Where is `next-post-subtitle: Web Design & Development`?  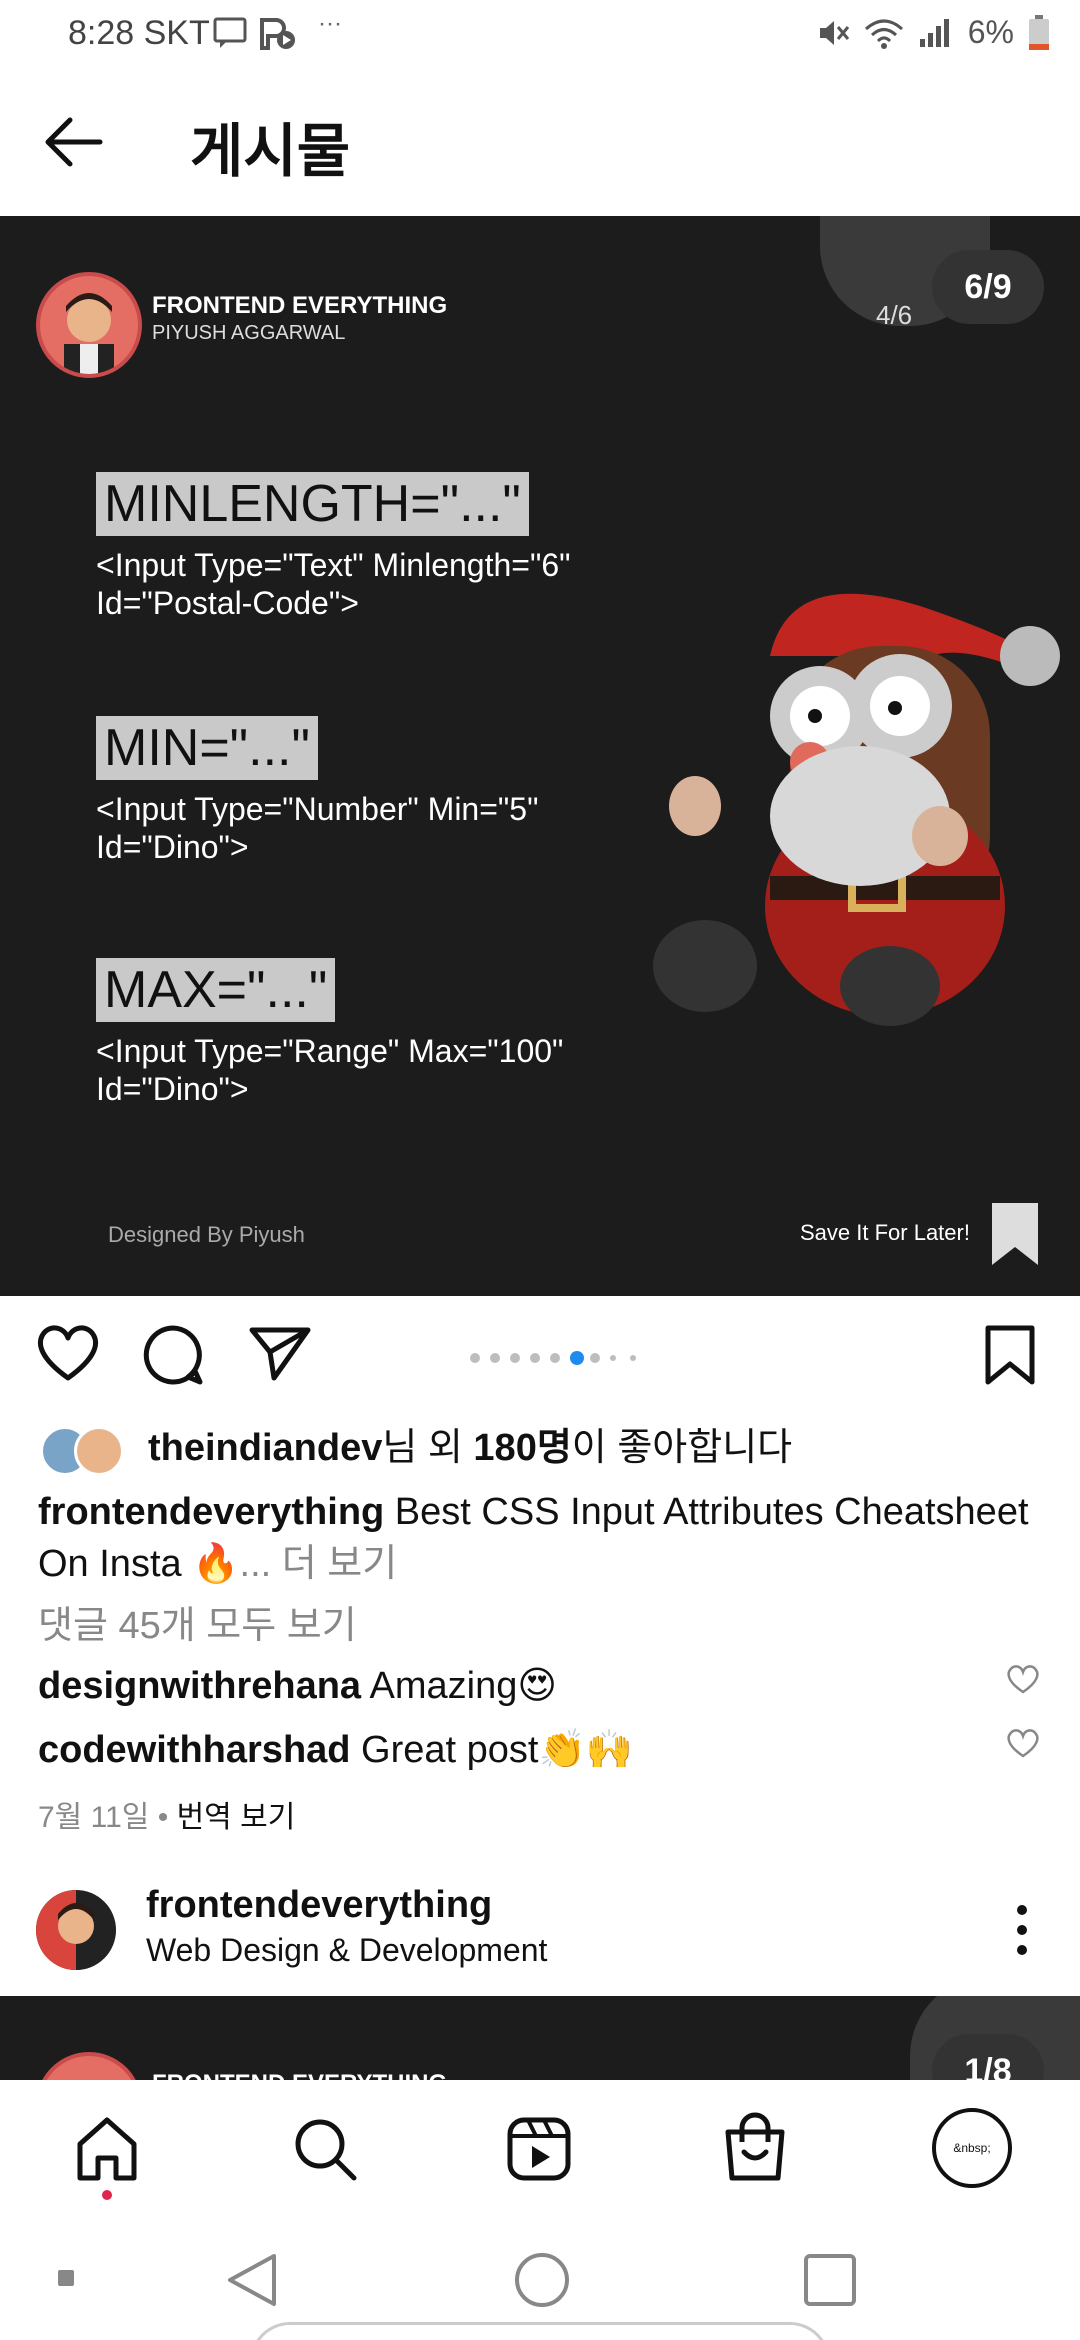
next-post-subtitle: Web Design & Development is located at coordinates (346, 1950).